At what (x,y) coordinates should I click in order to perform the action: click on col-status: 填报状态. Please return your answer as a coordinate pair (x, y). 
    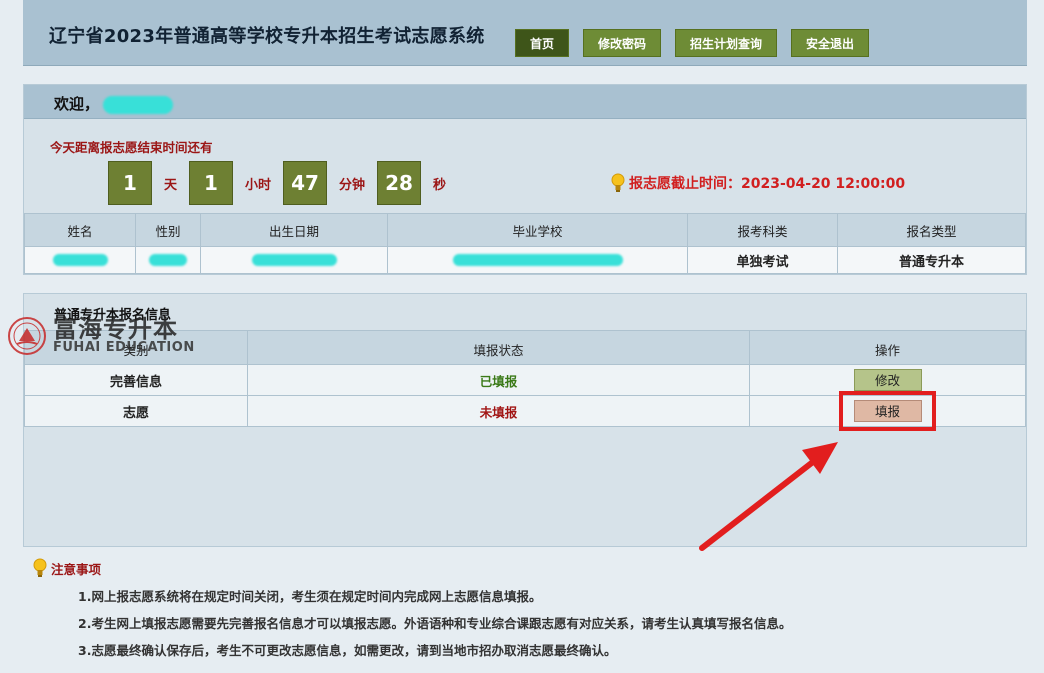
    Looking at the image, I should click on (498, 347).